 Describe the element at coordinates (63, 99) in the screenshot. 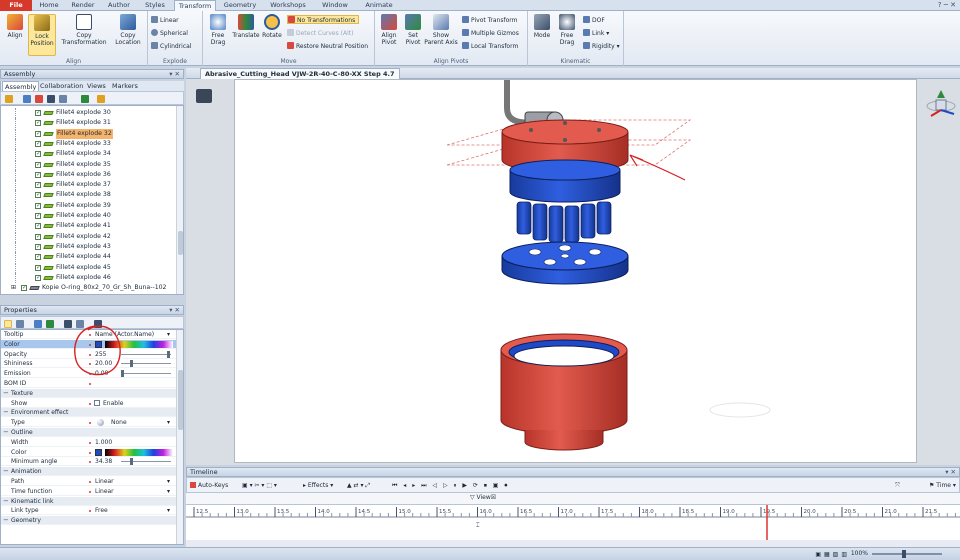

I see `list-icon` at that location.